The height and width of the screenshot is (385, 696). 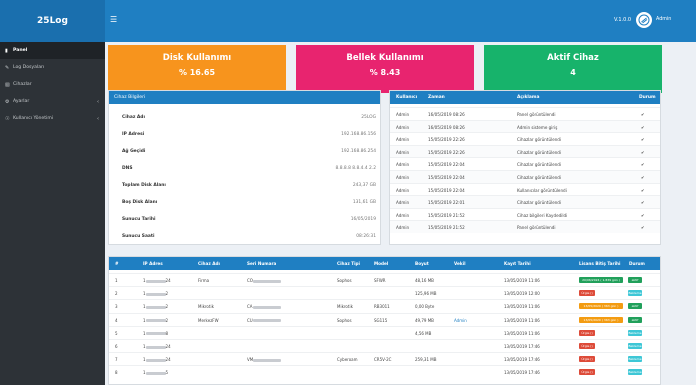 I want to click on info-key: Ağ Geçidi, so click(x=134, y=151).